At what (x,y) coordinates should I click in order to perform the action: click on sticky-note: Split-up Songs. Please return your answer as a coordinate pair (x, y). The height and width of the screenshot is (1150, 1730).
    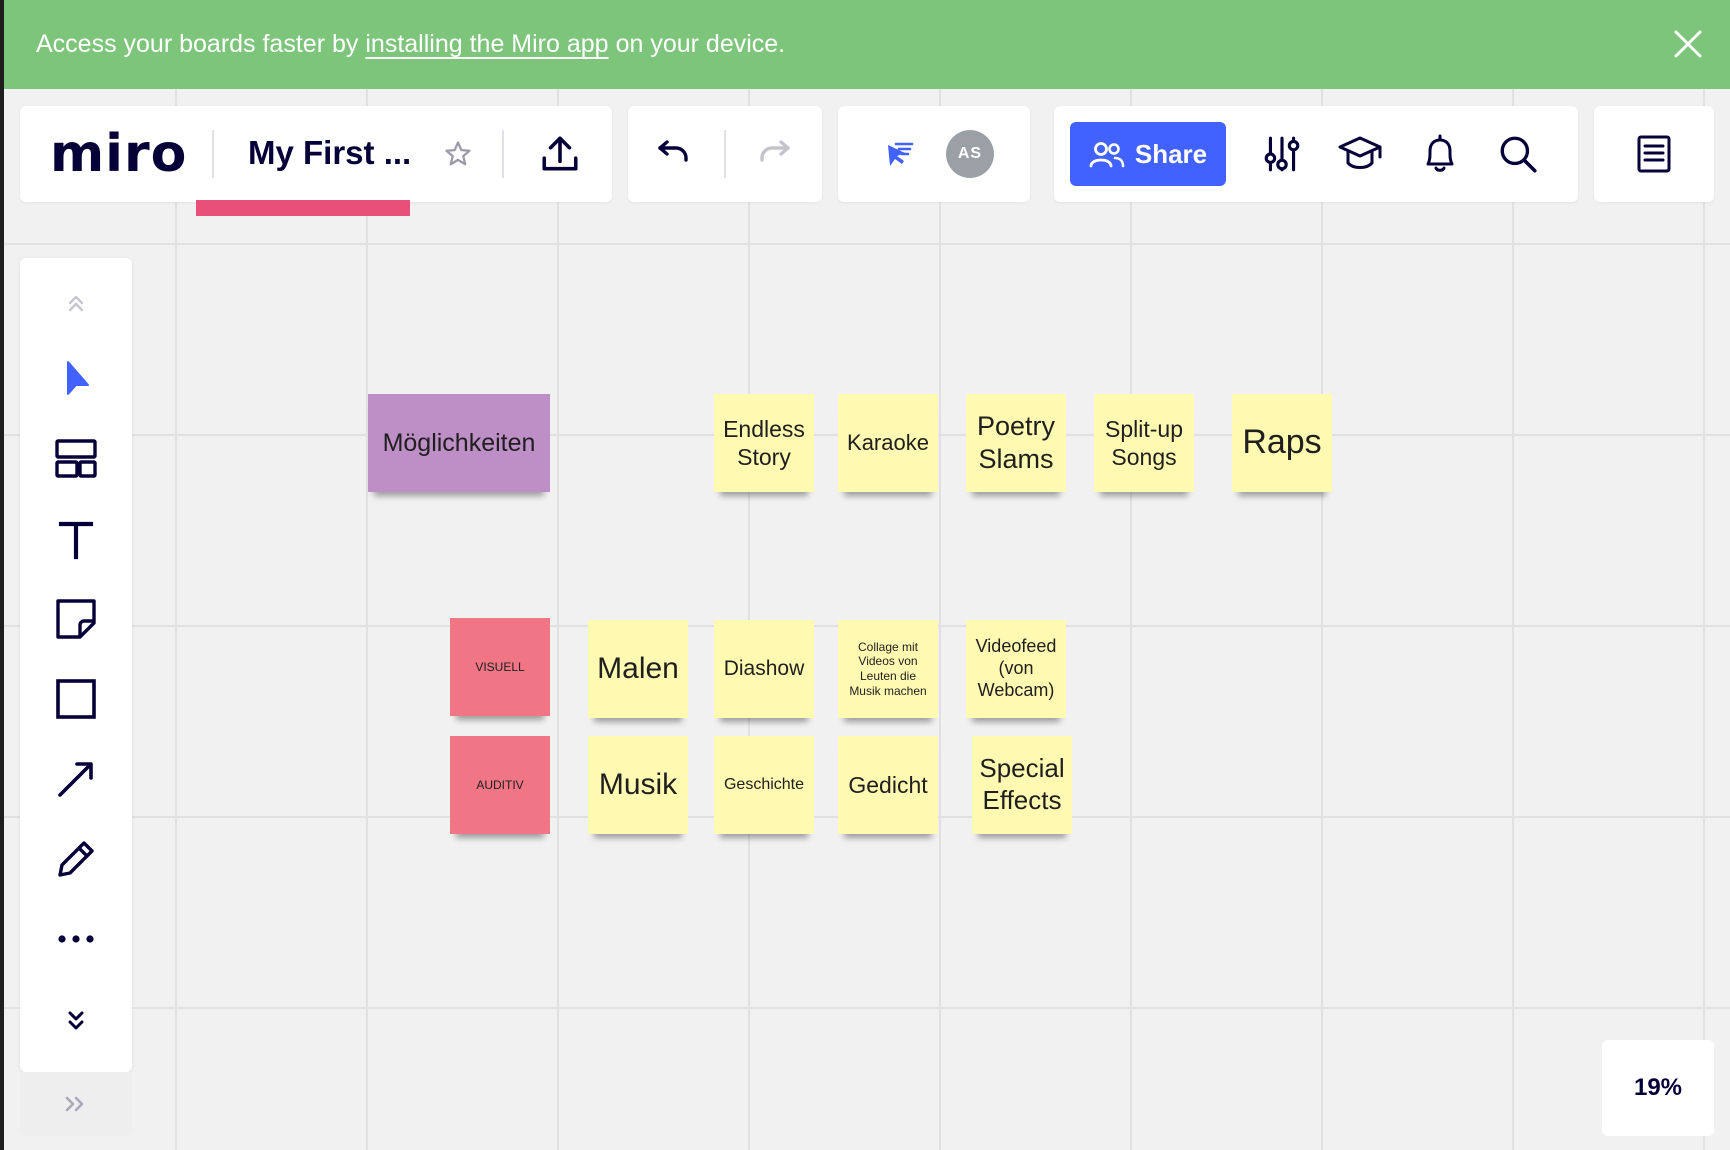
    Looking at the image, I should click on (1144, 443).